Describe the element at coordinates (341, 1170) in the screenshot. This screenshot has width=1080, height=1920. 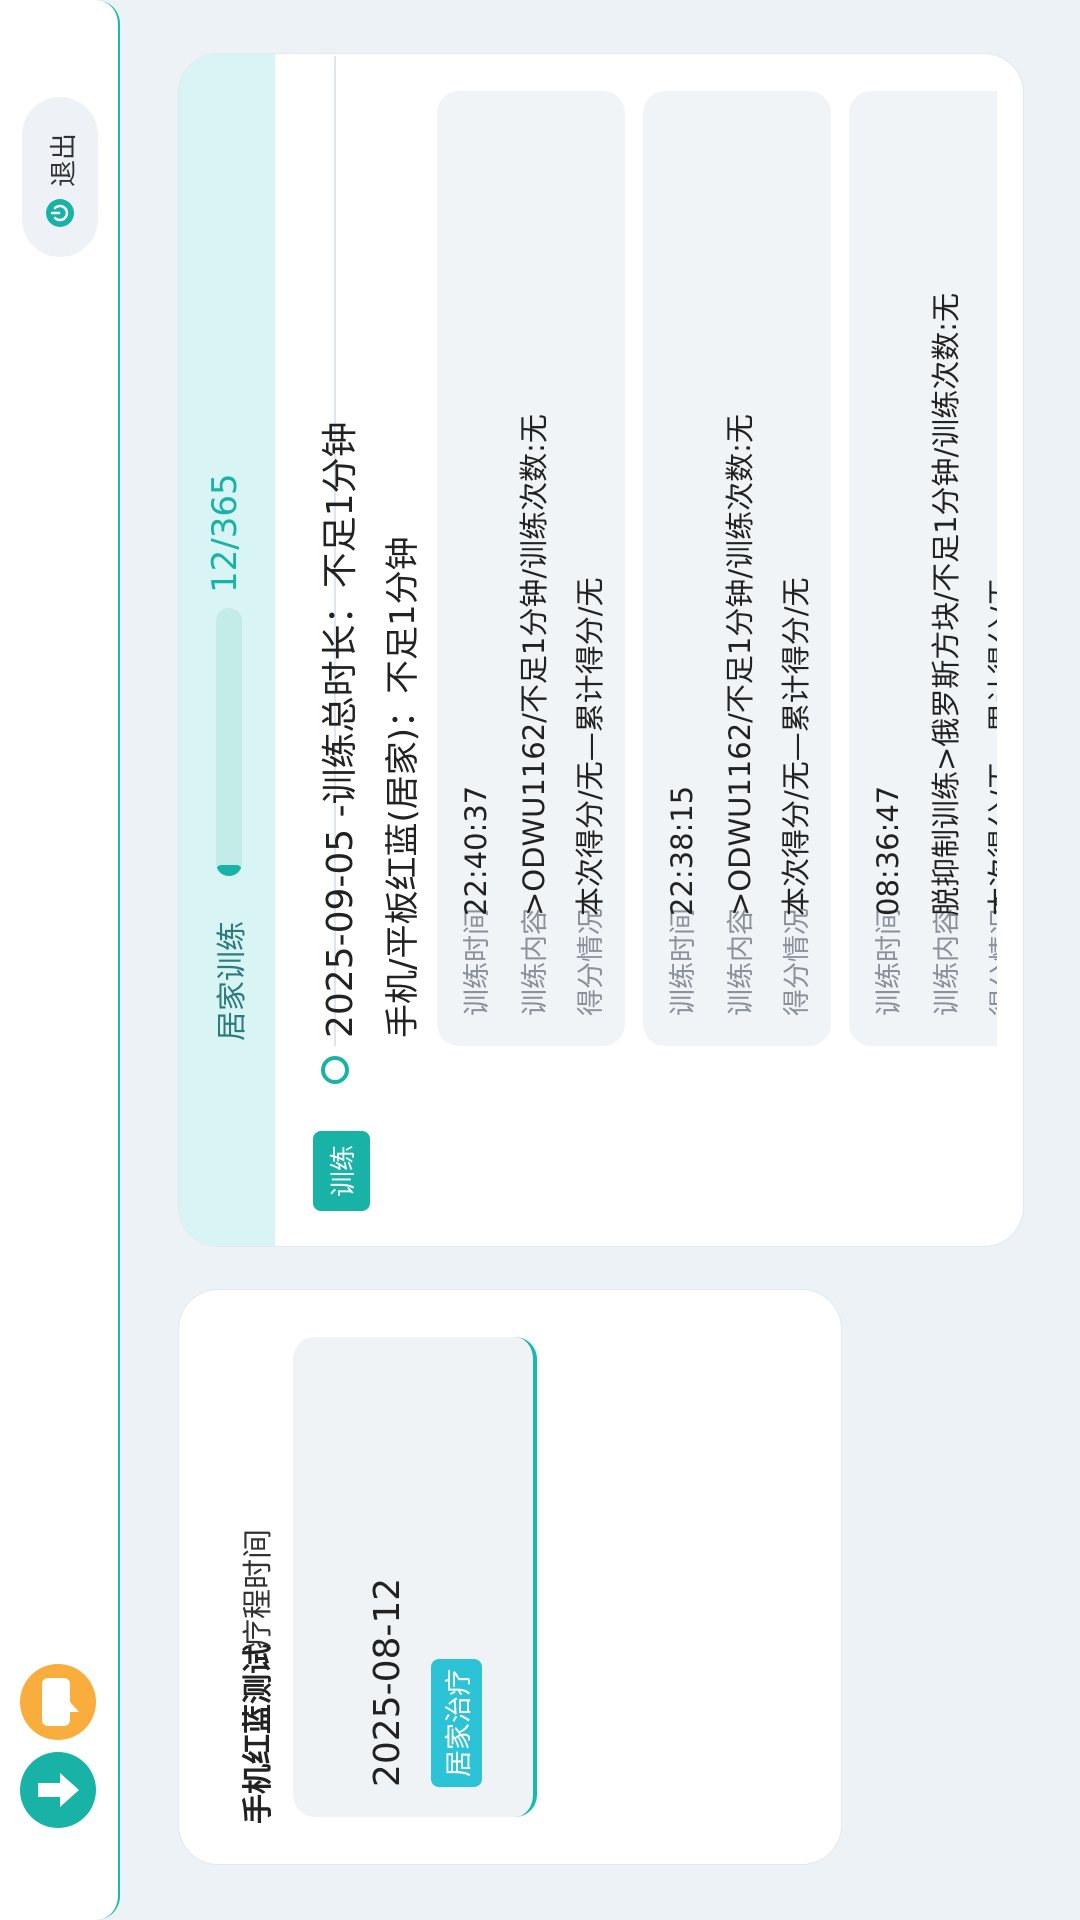
I see `training-tag: 训练` at that location.